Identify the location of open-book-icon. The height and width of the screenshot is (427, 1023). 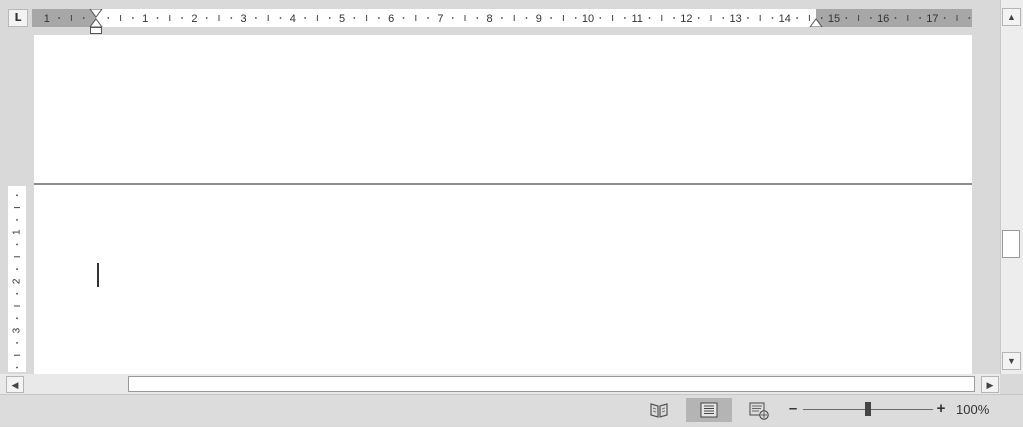
(659, 410).